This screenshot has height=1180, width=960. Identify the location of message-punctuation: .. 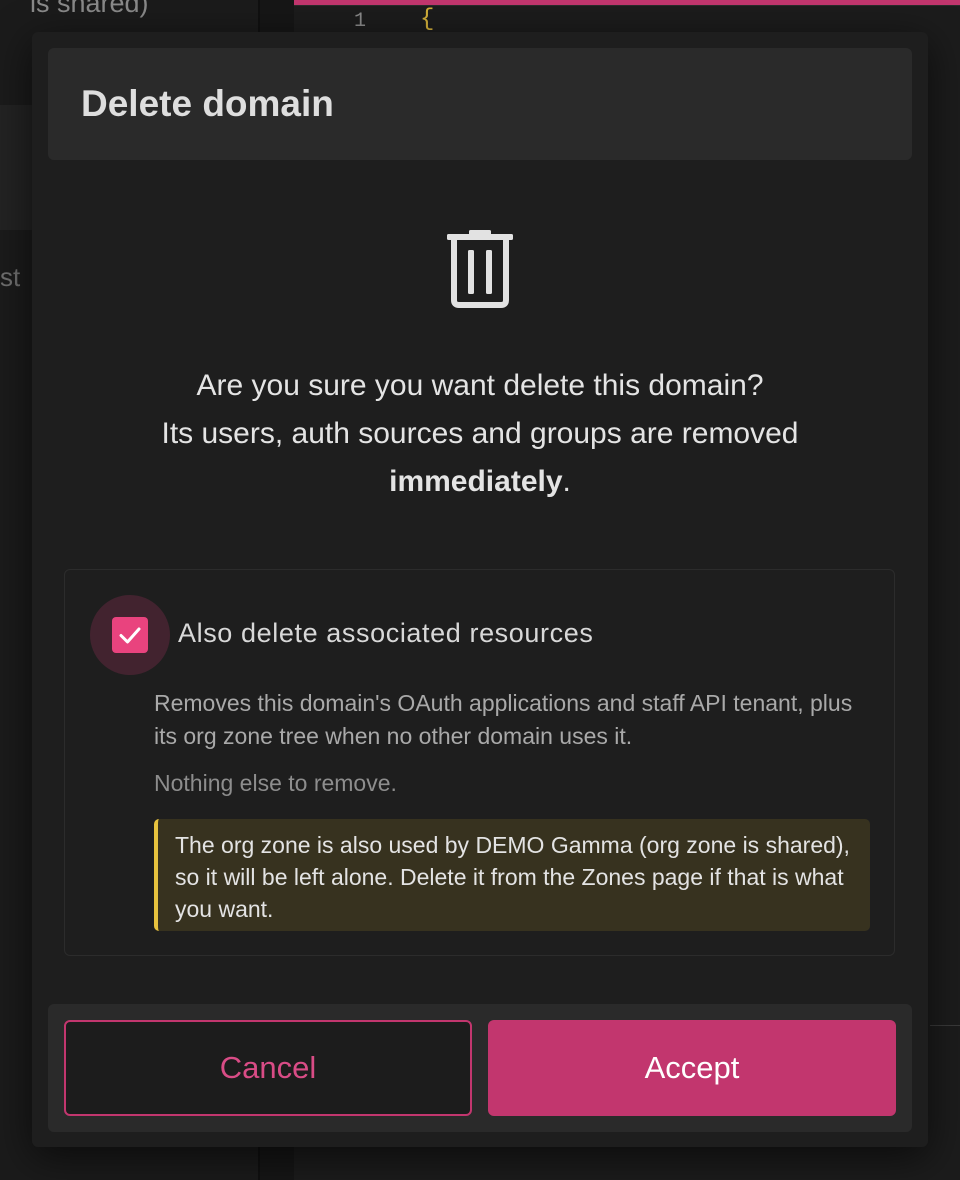
(566, 481).